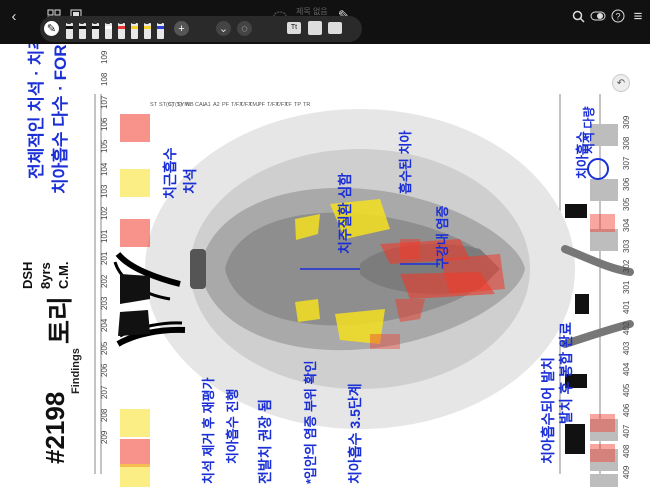 This screenshot has width=650, height=487. What do you see at coordinates (626, 266) in the screenshot?
I see `tooth-number-bottom: 302` at bounding box center [626, 266].